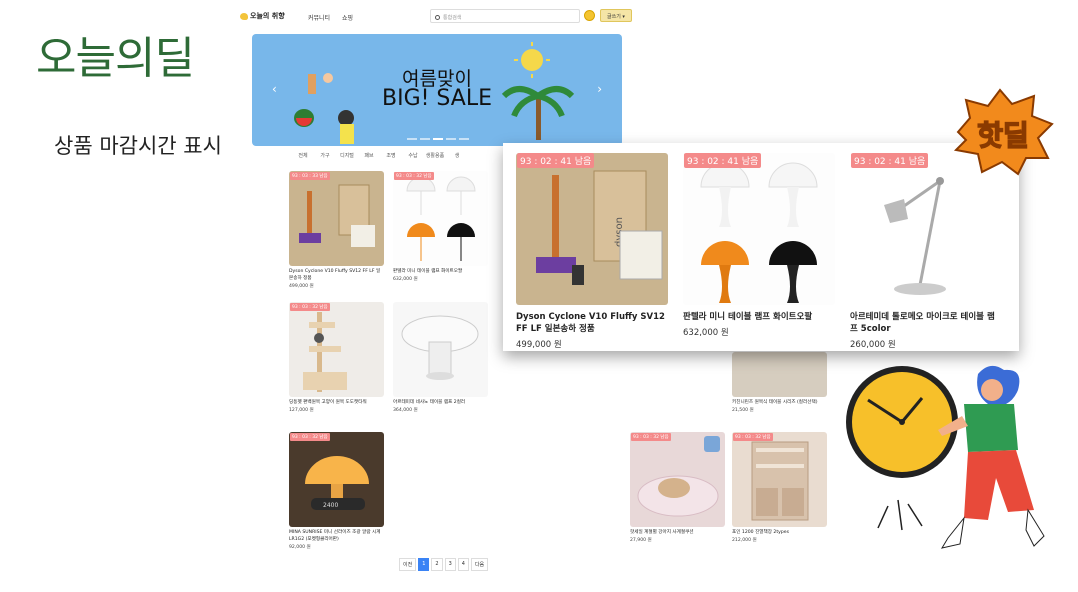 The height and width of the screenshot is (592, 1078). I want to click on product-card: 아르테미데 네사노 테이블 램프 2컬러 364,000 원, so click(440, 357).